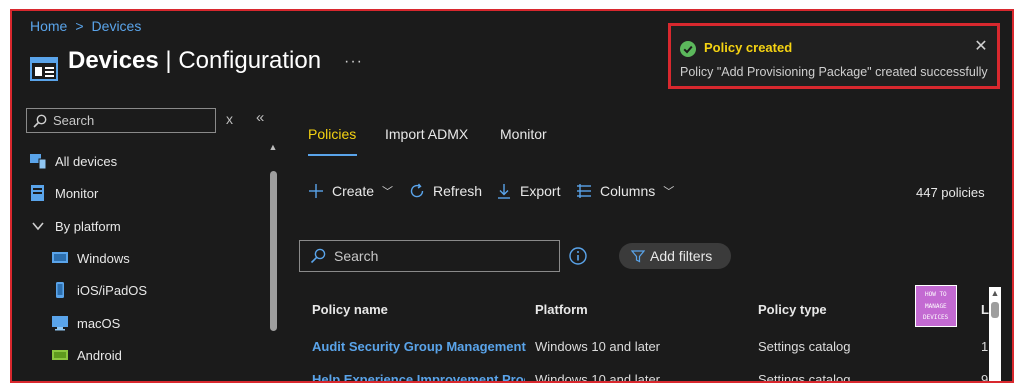  What do you see at coordinates (77, 193) in the screenshot?
I see `sidebar-item-label: Monitor` at bounding box center [77, 193].